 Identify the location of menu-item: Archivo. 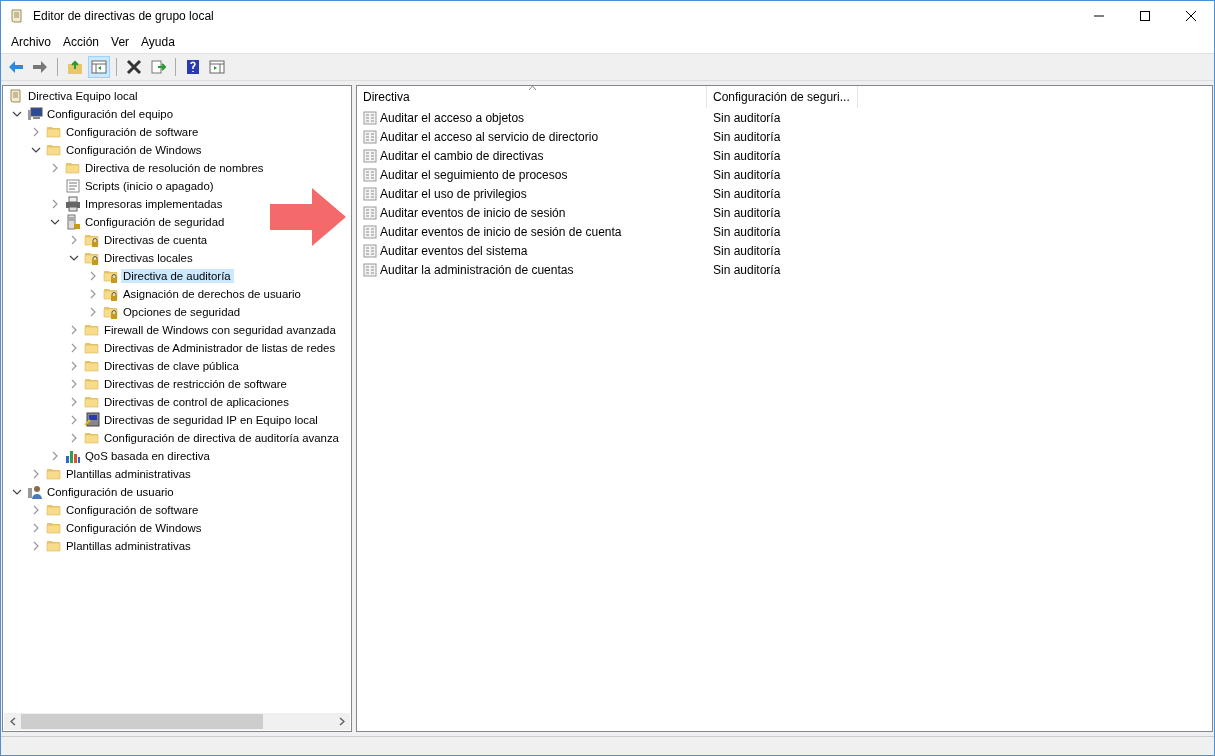
(31, 42).